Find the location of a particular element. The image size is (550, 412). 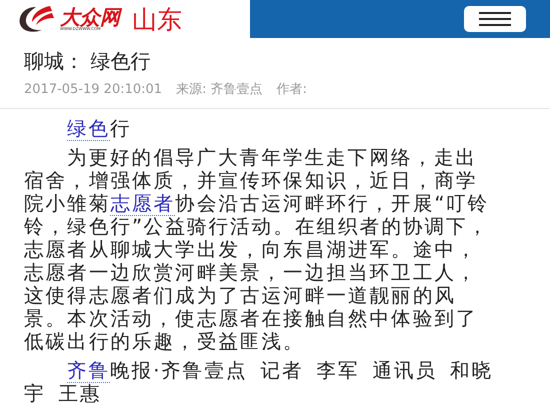

article-title: 聊城： 绿色行 is located at coordinates (88, 61).